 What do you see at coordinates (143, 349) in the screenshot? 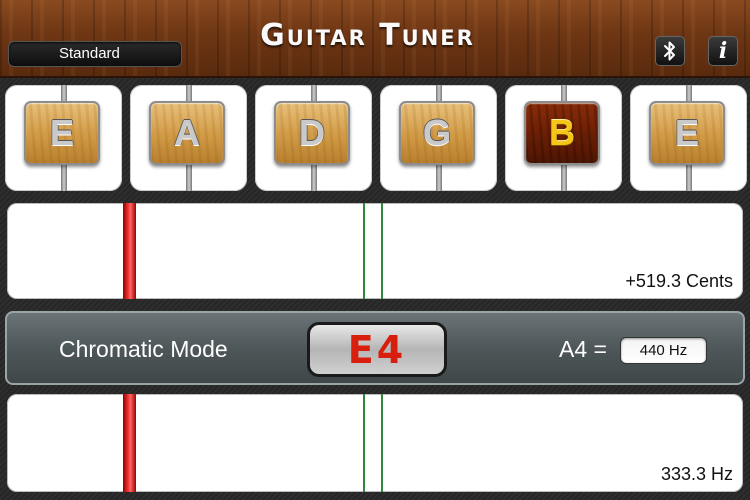
I see `mode-label: Chromatic Mode` at bounding box center [143, 349].